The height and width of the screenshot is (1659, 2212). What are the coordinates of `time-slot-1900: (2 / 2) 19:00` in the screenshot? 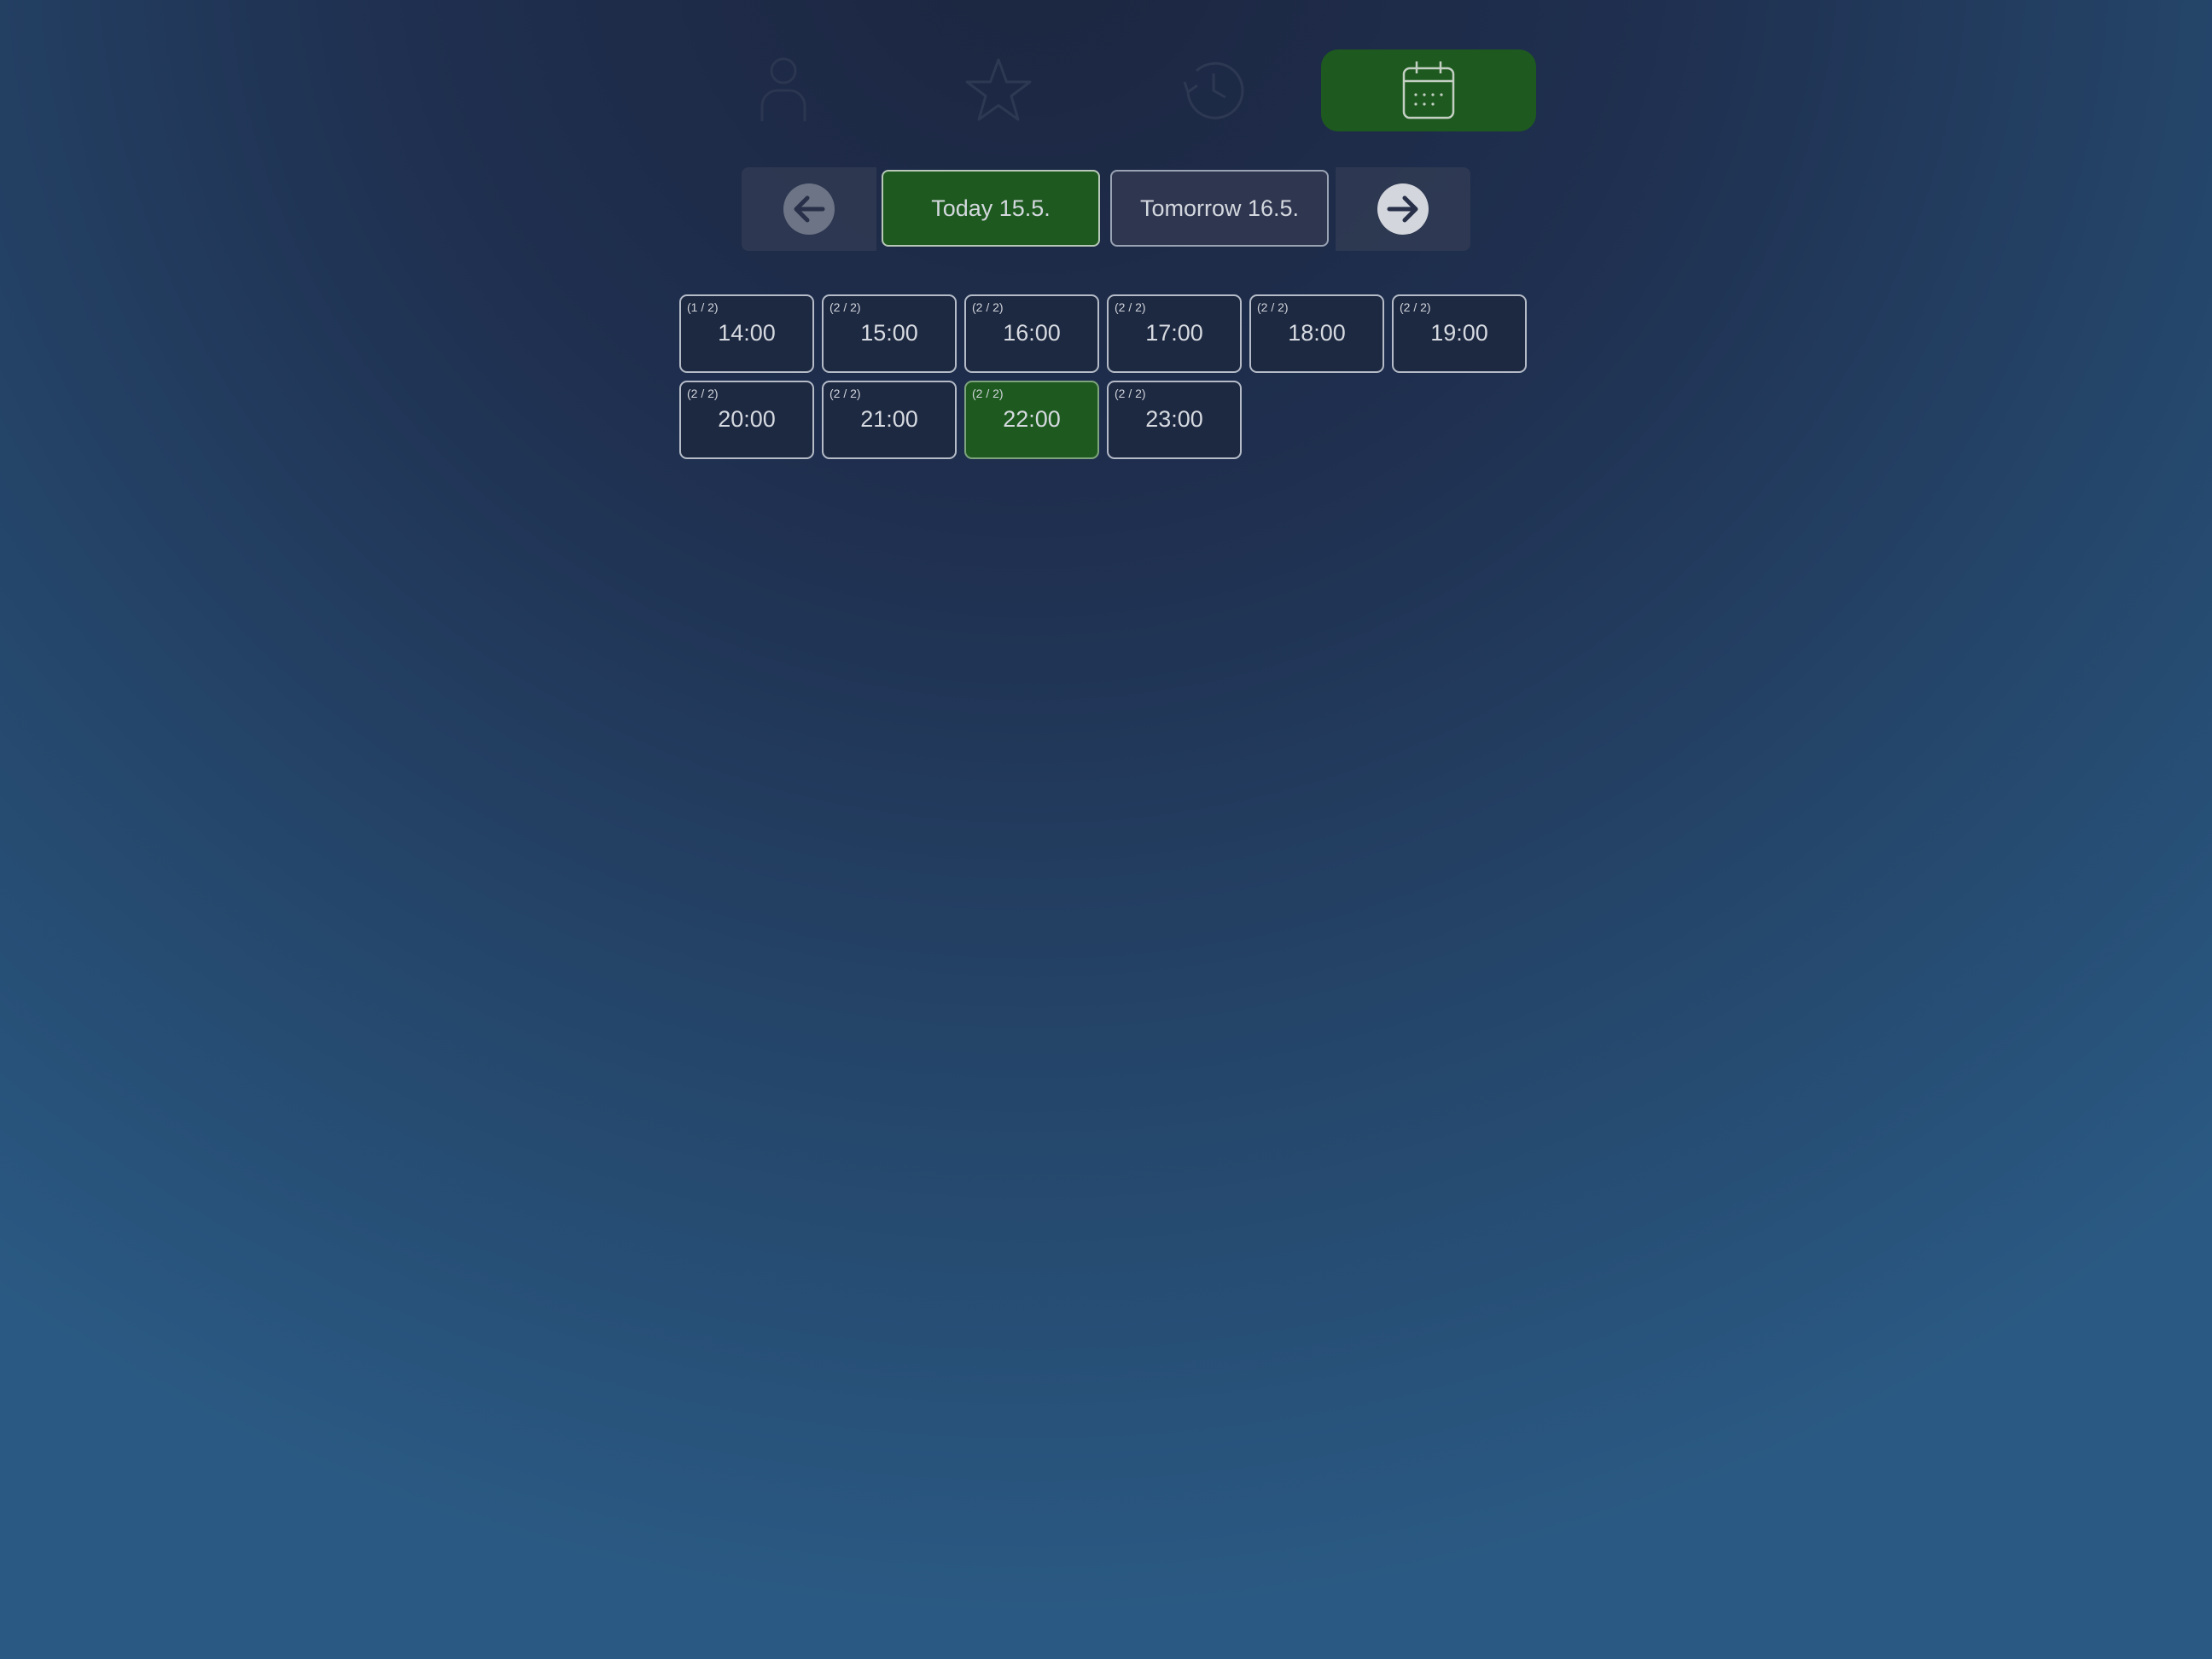 It's located at (1459, 333).